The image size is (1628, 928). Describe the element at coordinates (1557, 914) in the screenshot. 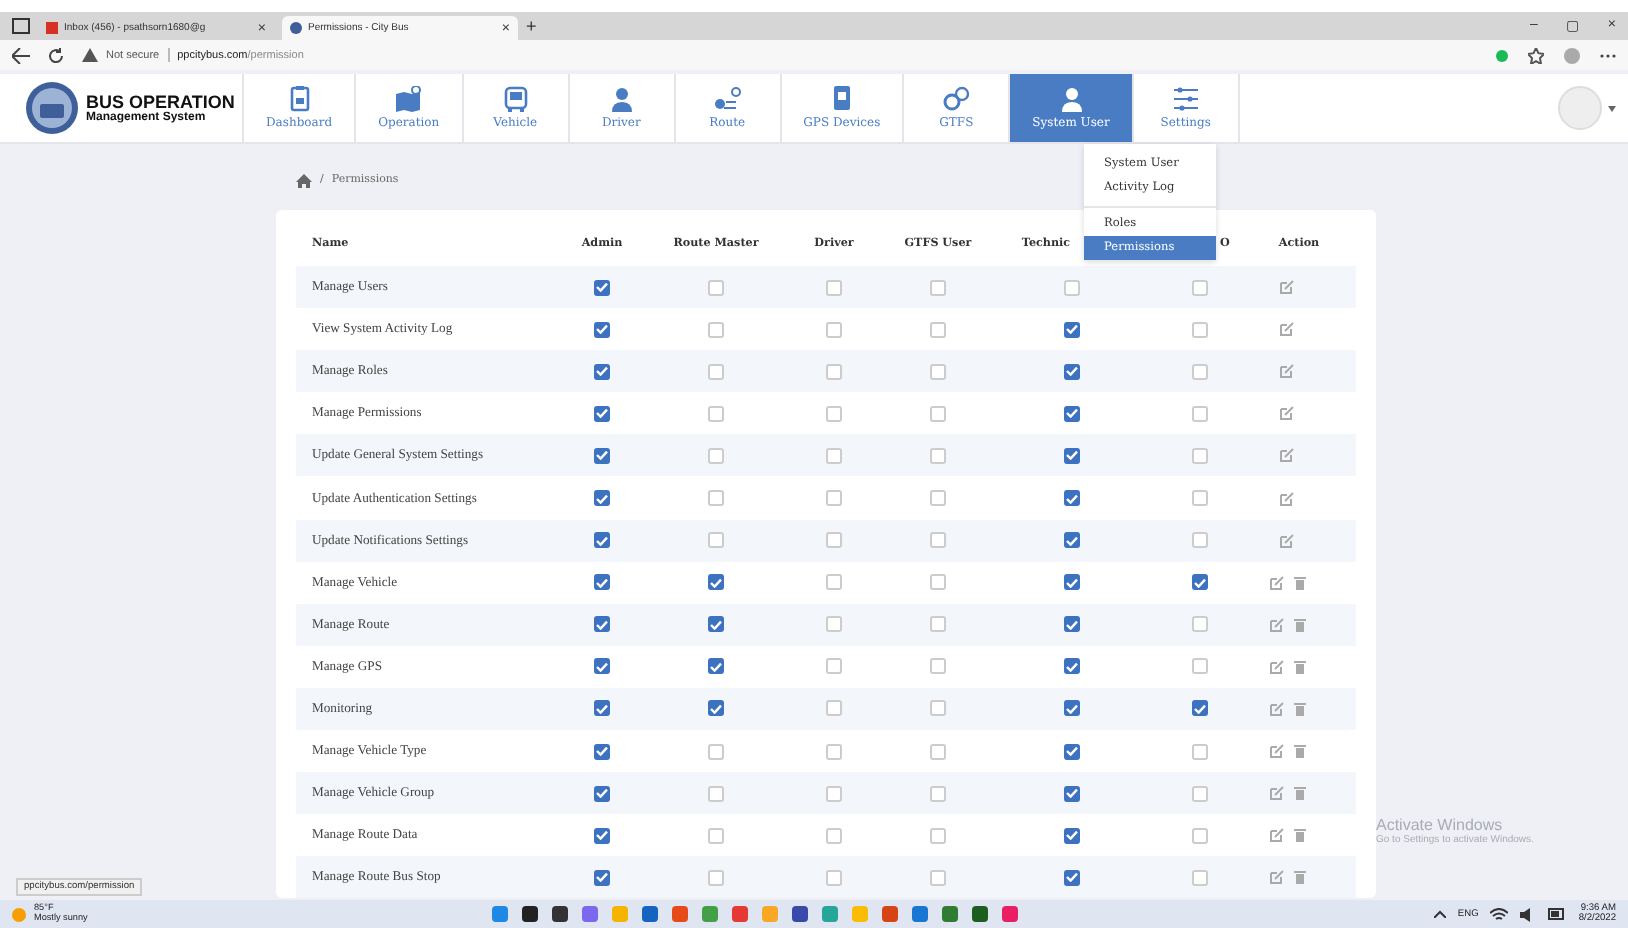

I see `battery-icon` at that location.